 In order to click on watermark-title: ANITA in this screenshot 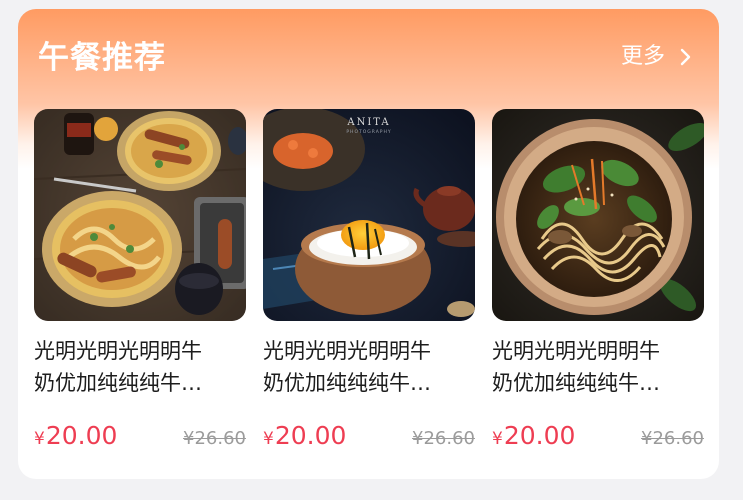, I will do `click(368, 122)`.